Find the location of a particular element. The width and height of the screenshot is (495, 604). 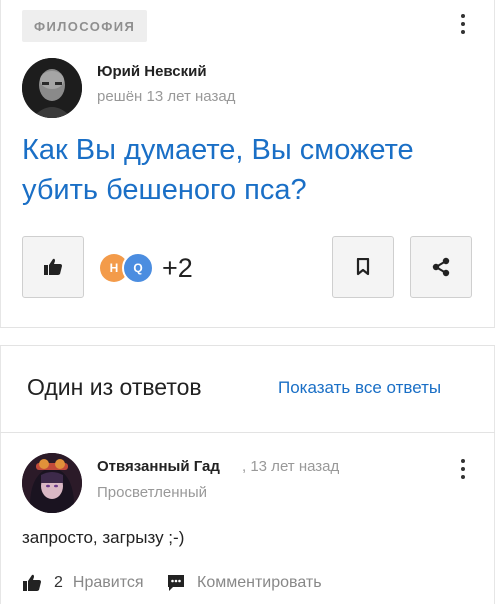

category-tag: ФИЛОСОФИЯ is located at coordinates (85, 26).